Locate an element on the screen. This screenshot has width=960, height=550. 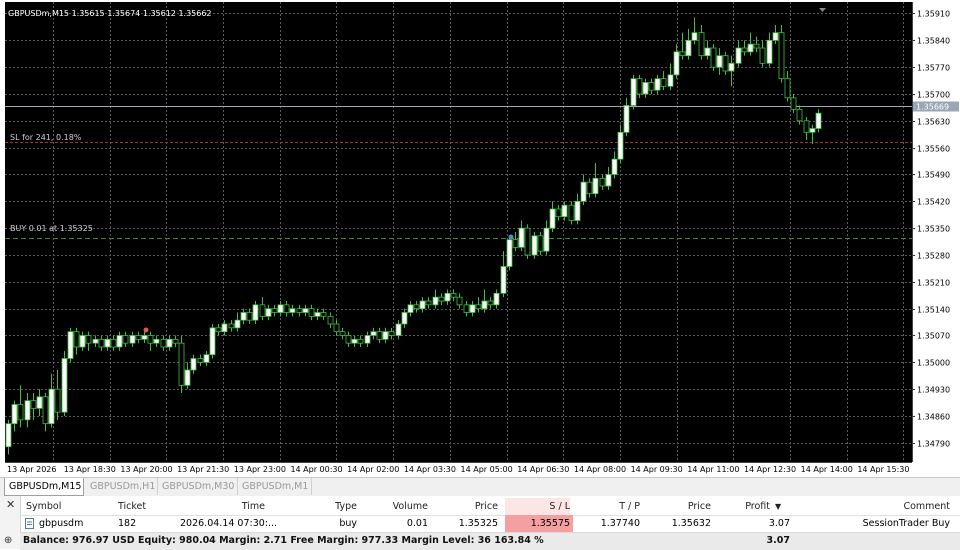
x-tick-label: 13 Apr 18:30 is located at coordinates (90, 469).